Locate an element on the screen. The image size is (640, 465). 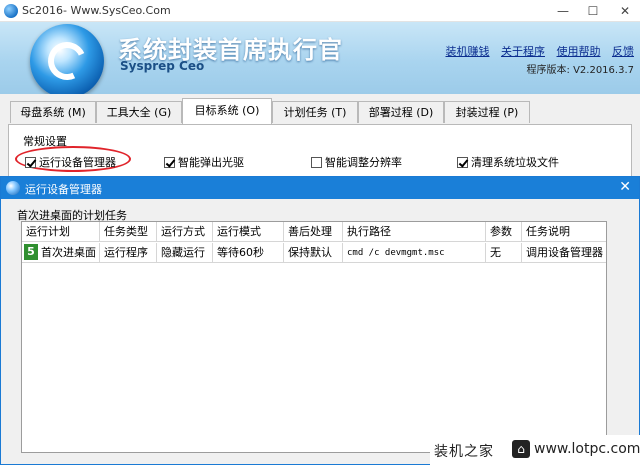
close-button: ✕ is located at coordinates (625, 11).